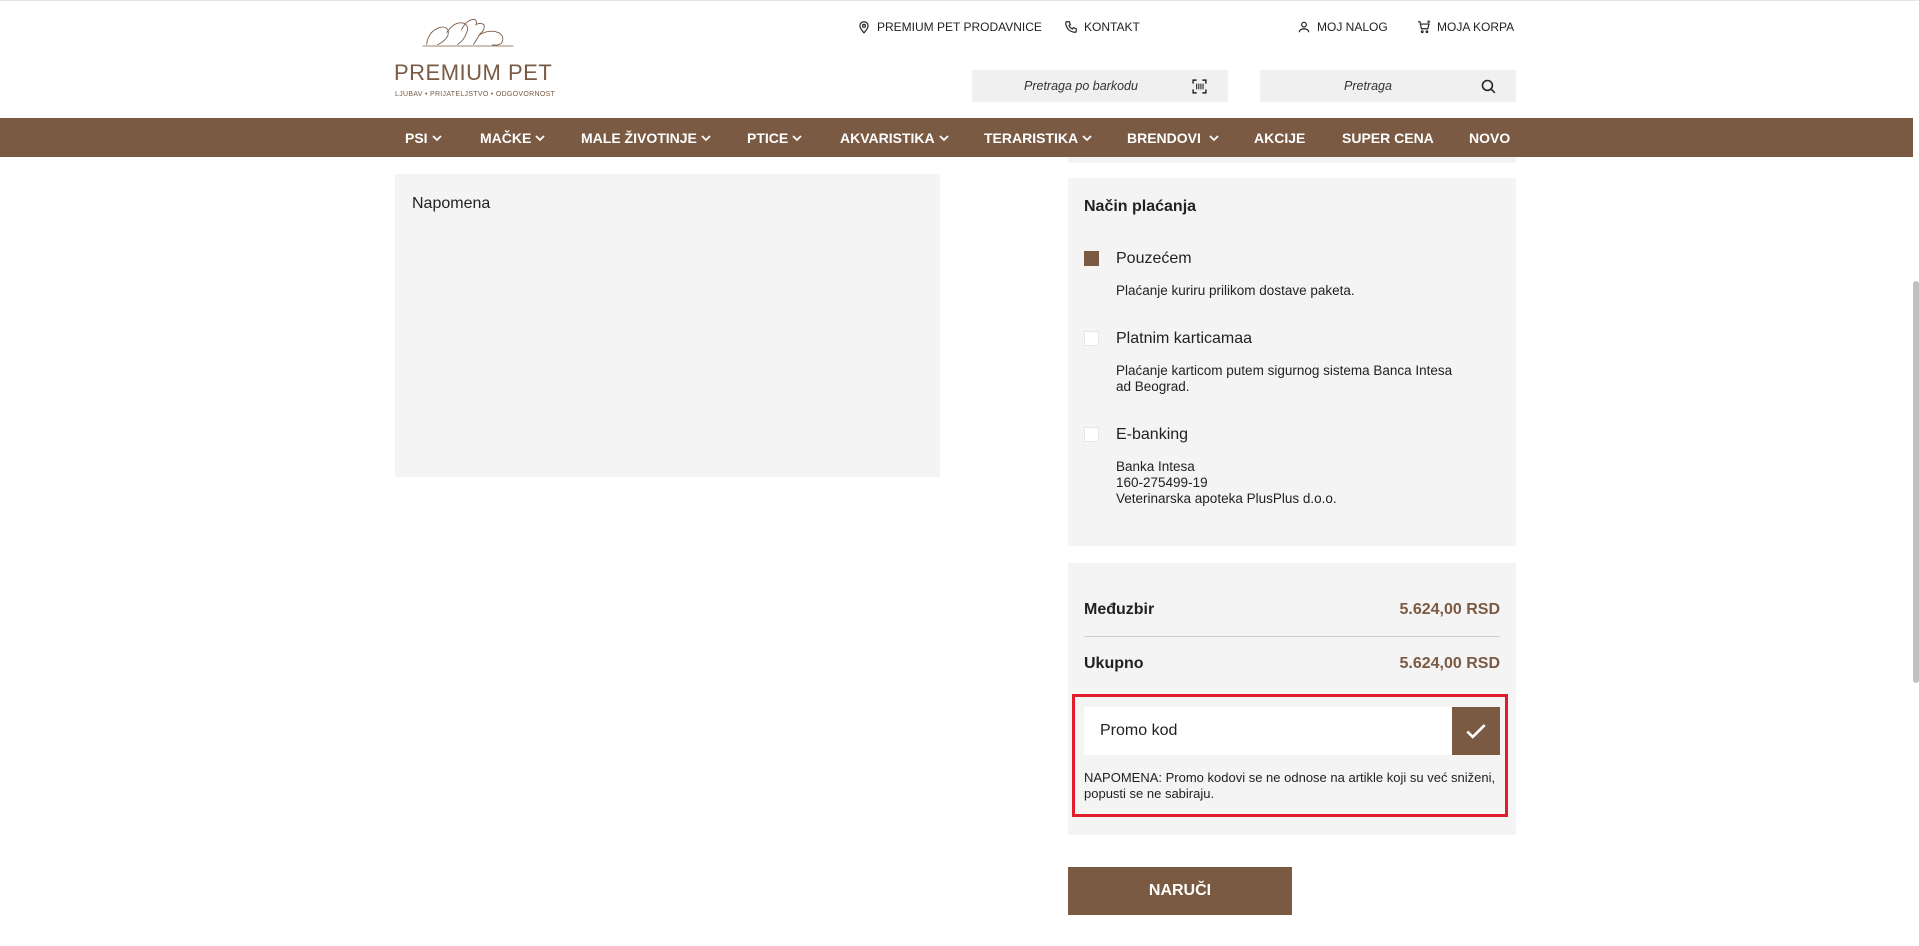 Image resolution: width=1919 pixels, height=946 pixels. I want to click on note-label: Napomena, so click(451, 203).